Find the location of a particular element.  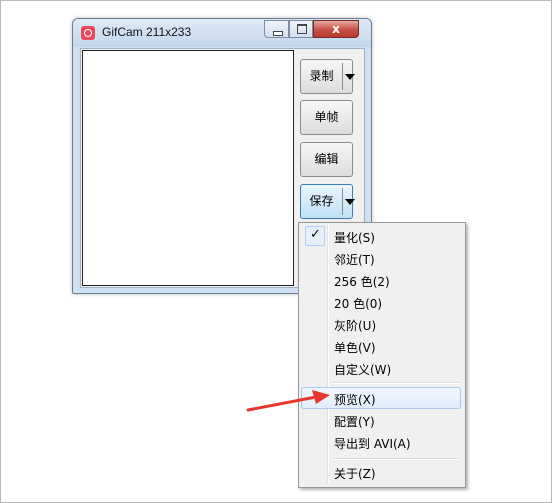

annotation-arrow-icon is located at coordinates (288, 401).